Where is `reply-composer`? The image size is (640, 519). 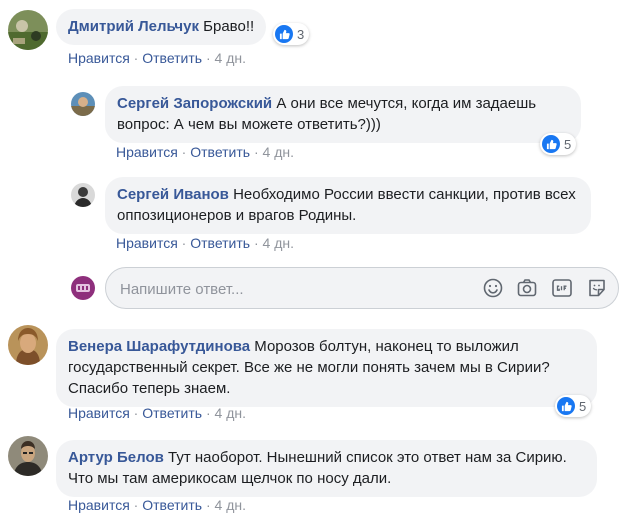
reply-composer is located at coordinates (362, 288).